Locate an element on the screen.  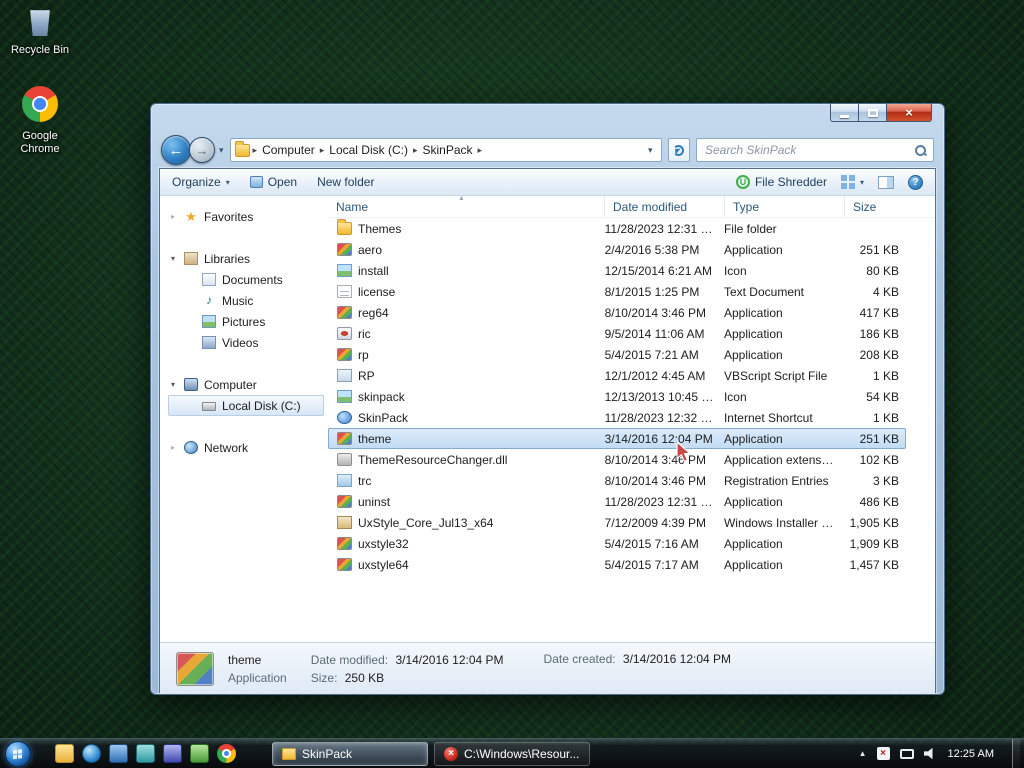
new-folder-button: New folder is located at coordinates (345, 182).